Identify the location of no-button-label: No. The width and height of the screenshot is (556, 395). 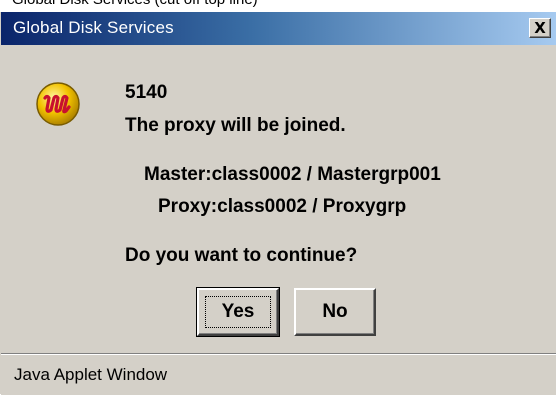
(335, 311).